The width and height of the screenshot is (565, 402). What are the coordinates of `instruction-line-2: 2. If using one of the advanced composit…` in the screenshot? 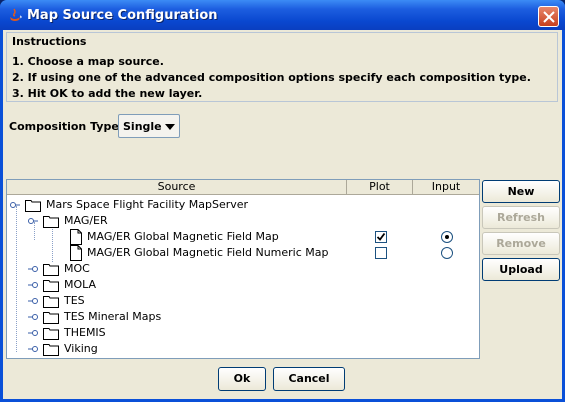 It's located at (271, 77).